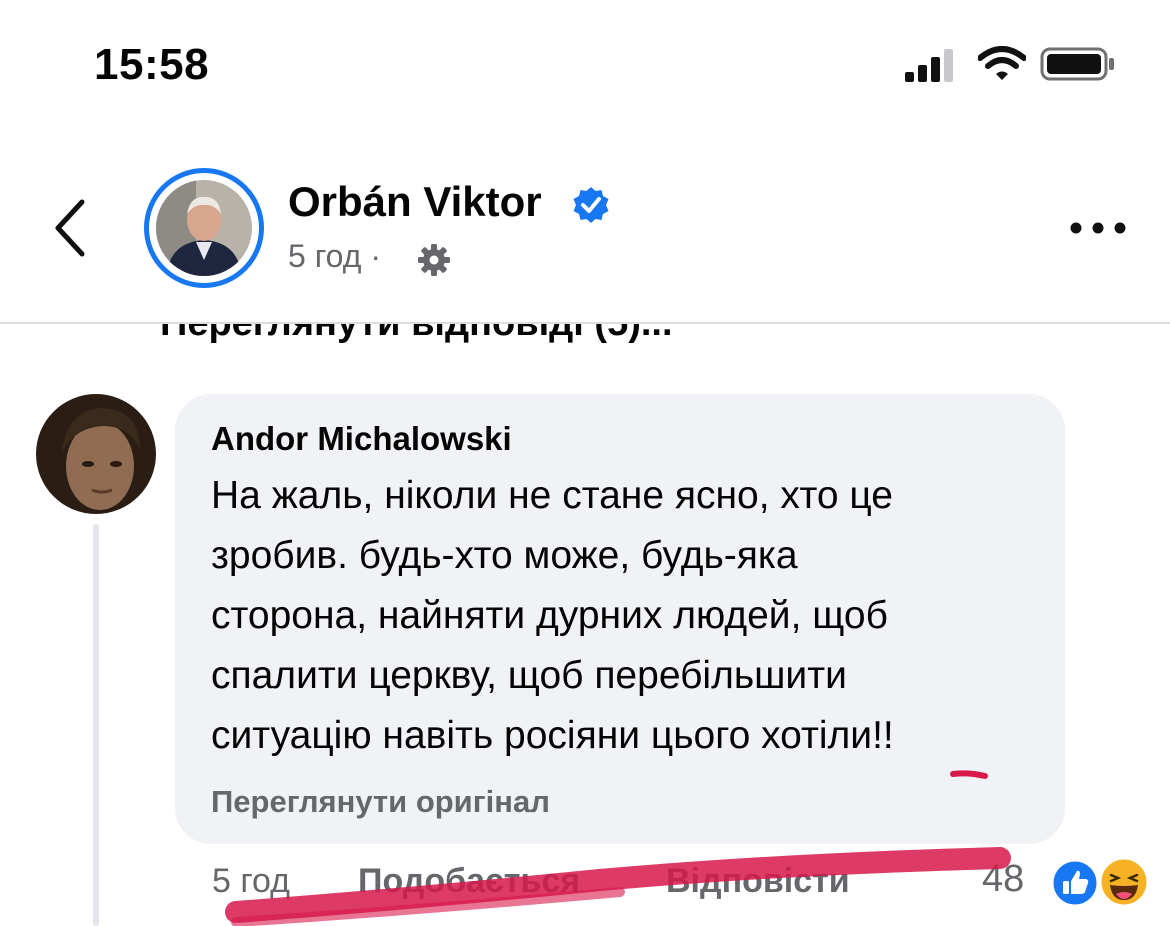 The image size is (1170, 926). I want to click on battery-icon, so click(1077, 64).